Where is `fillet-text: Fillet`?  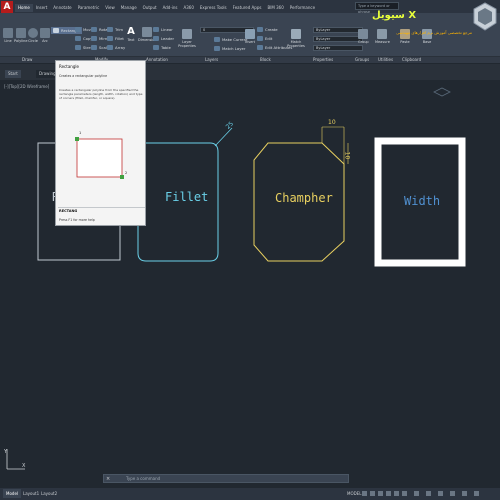 fillet-text: Fillet is located at coordinates (187, 197).